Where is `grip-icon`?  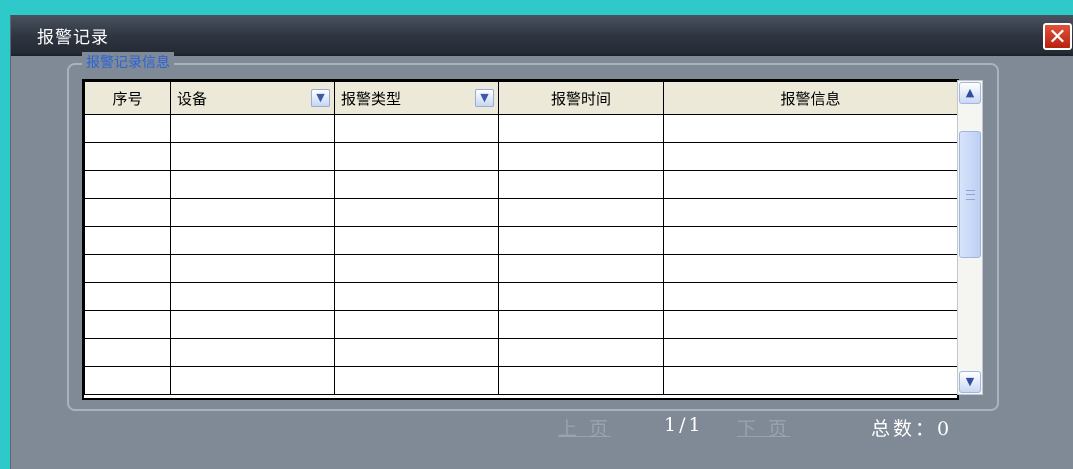
grip-icon is located at coordinates (970, 195).